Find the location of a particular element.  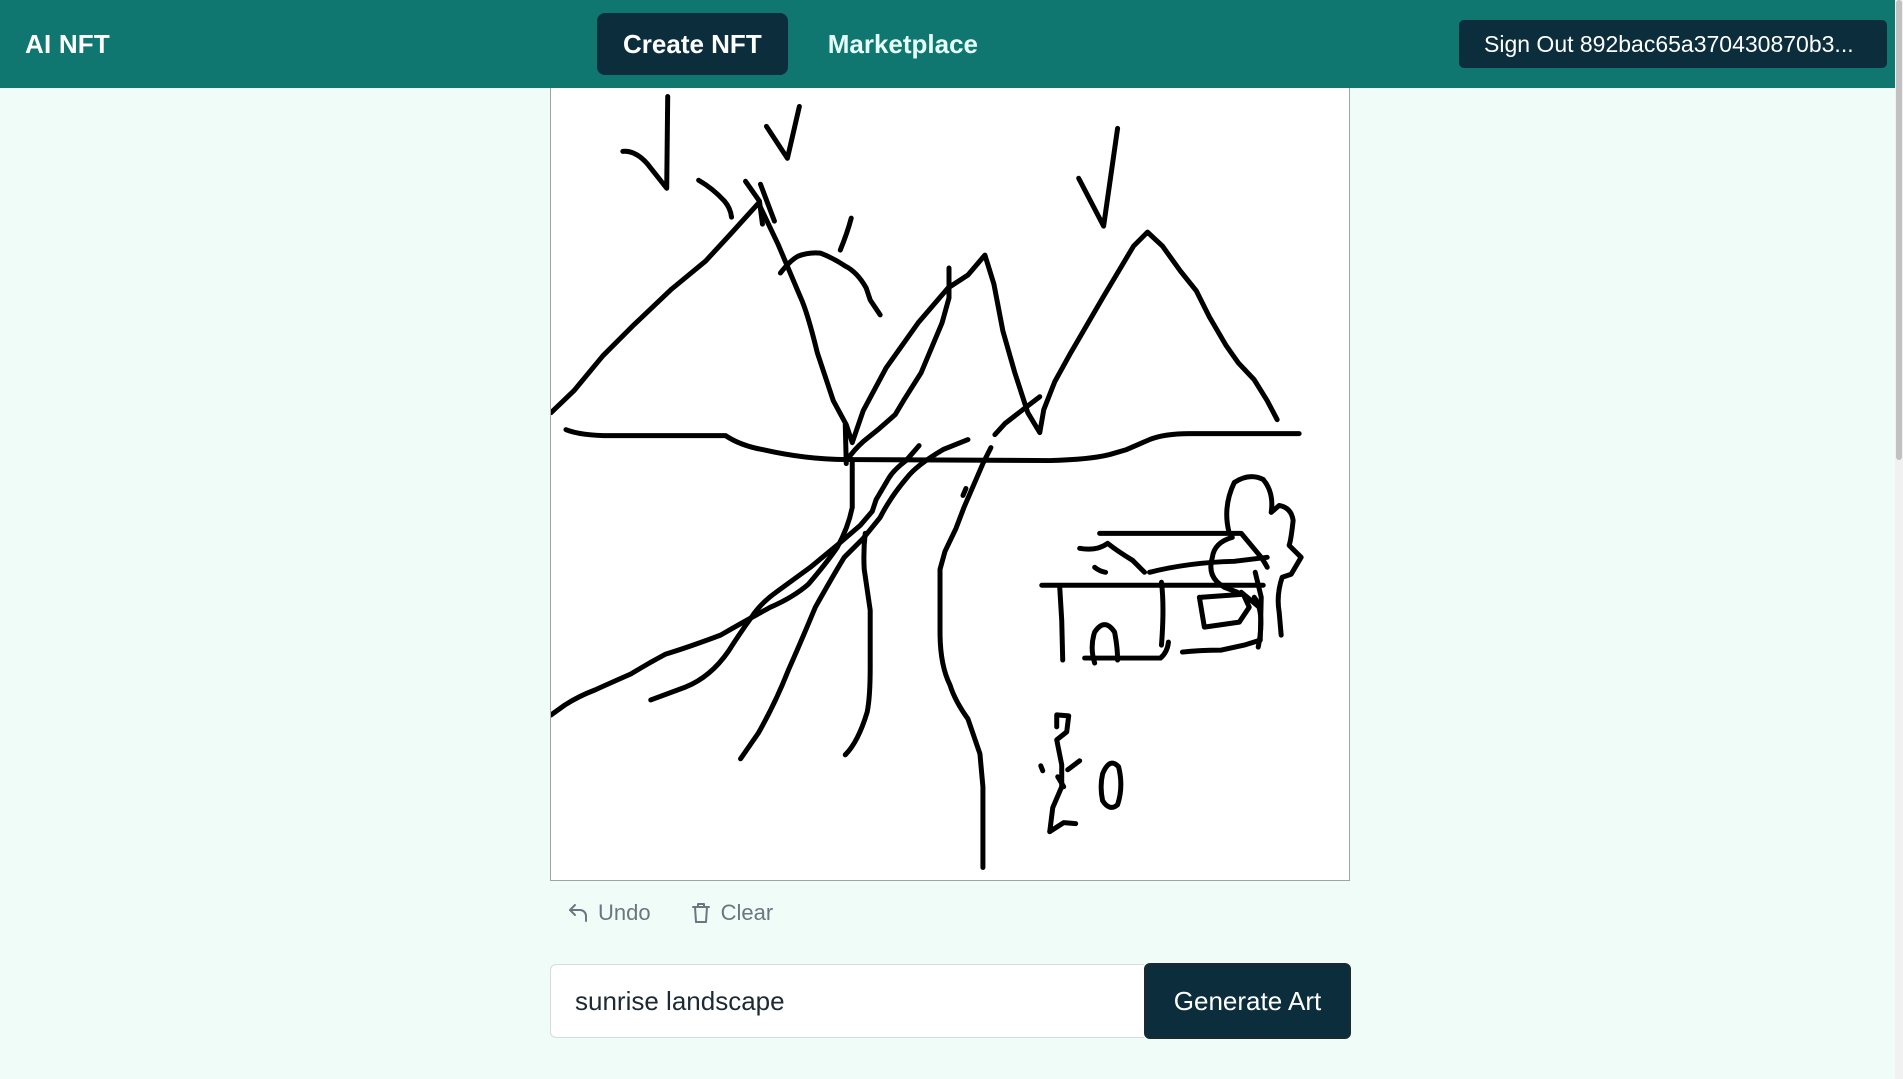

clear-button: Clear is located at coordinates (731, 913).